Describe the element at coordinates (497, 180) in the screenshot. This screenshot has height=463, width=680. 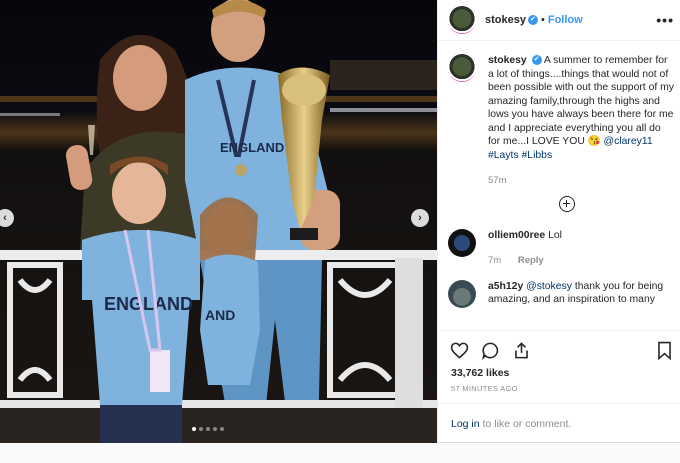
I see `caption-time-text: 57m` at that location.